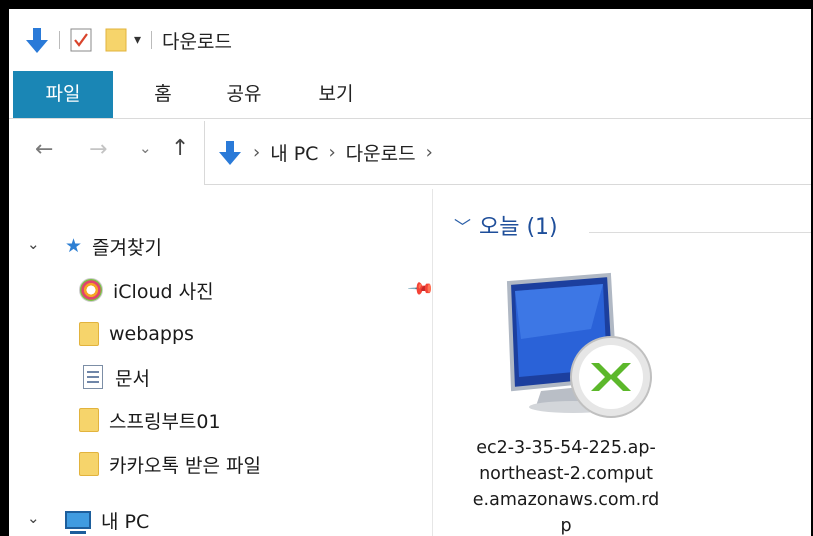 This screenshot has height=536, width=813. Describe the element at coordinates (230, 152) in the screenshot. I see `downloads-location-icon` at that location.